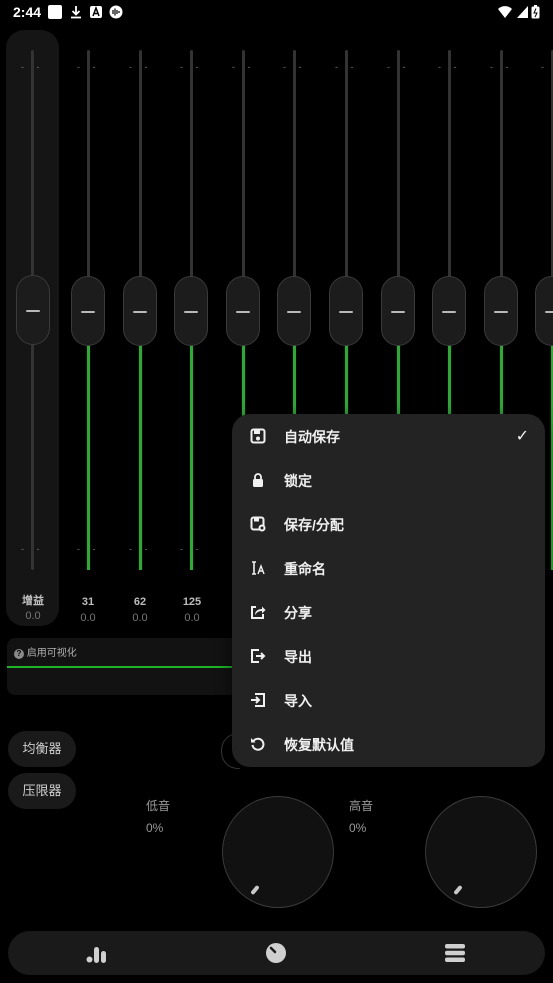 This screenshot has height=983, width=553. I want to click on band-label-62: 62, so click(140, 602).